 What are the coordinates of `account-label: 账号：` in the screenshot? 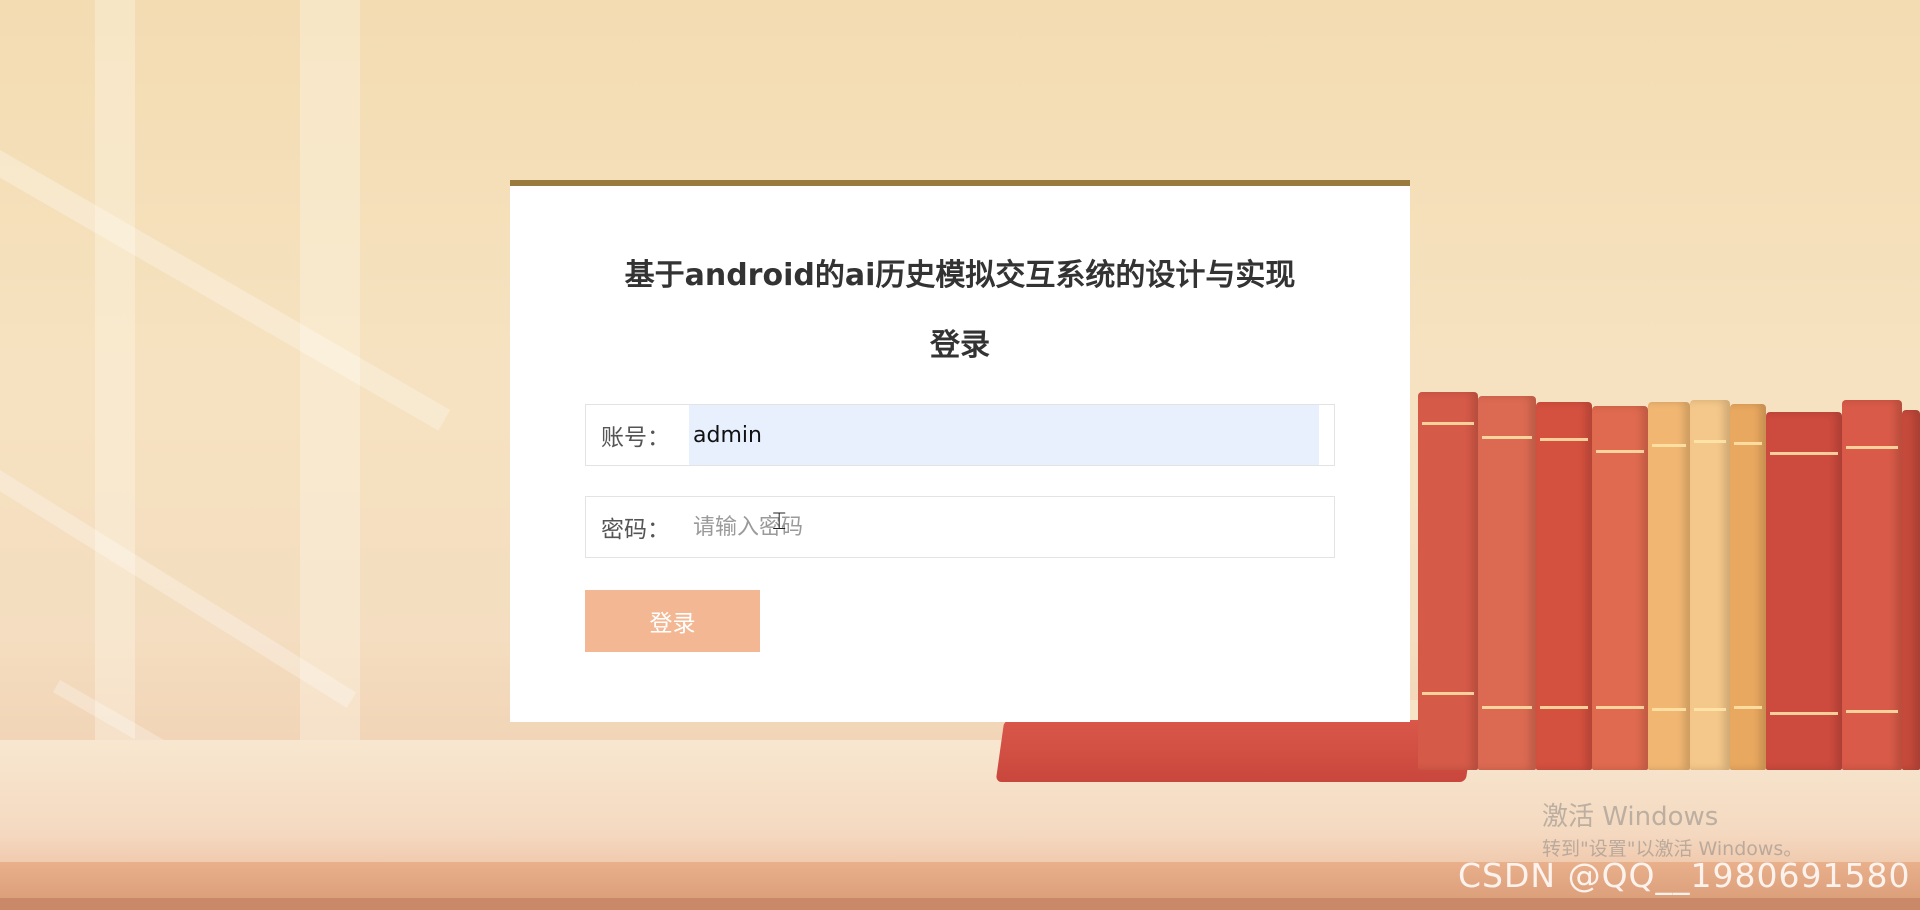 It's located at (635, 438).